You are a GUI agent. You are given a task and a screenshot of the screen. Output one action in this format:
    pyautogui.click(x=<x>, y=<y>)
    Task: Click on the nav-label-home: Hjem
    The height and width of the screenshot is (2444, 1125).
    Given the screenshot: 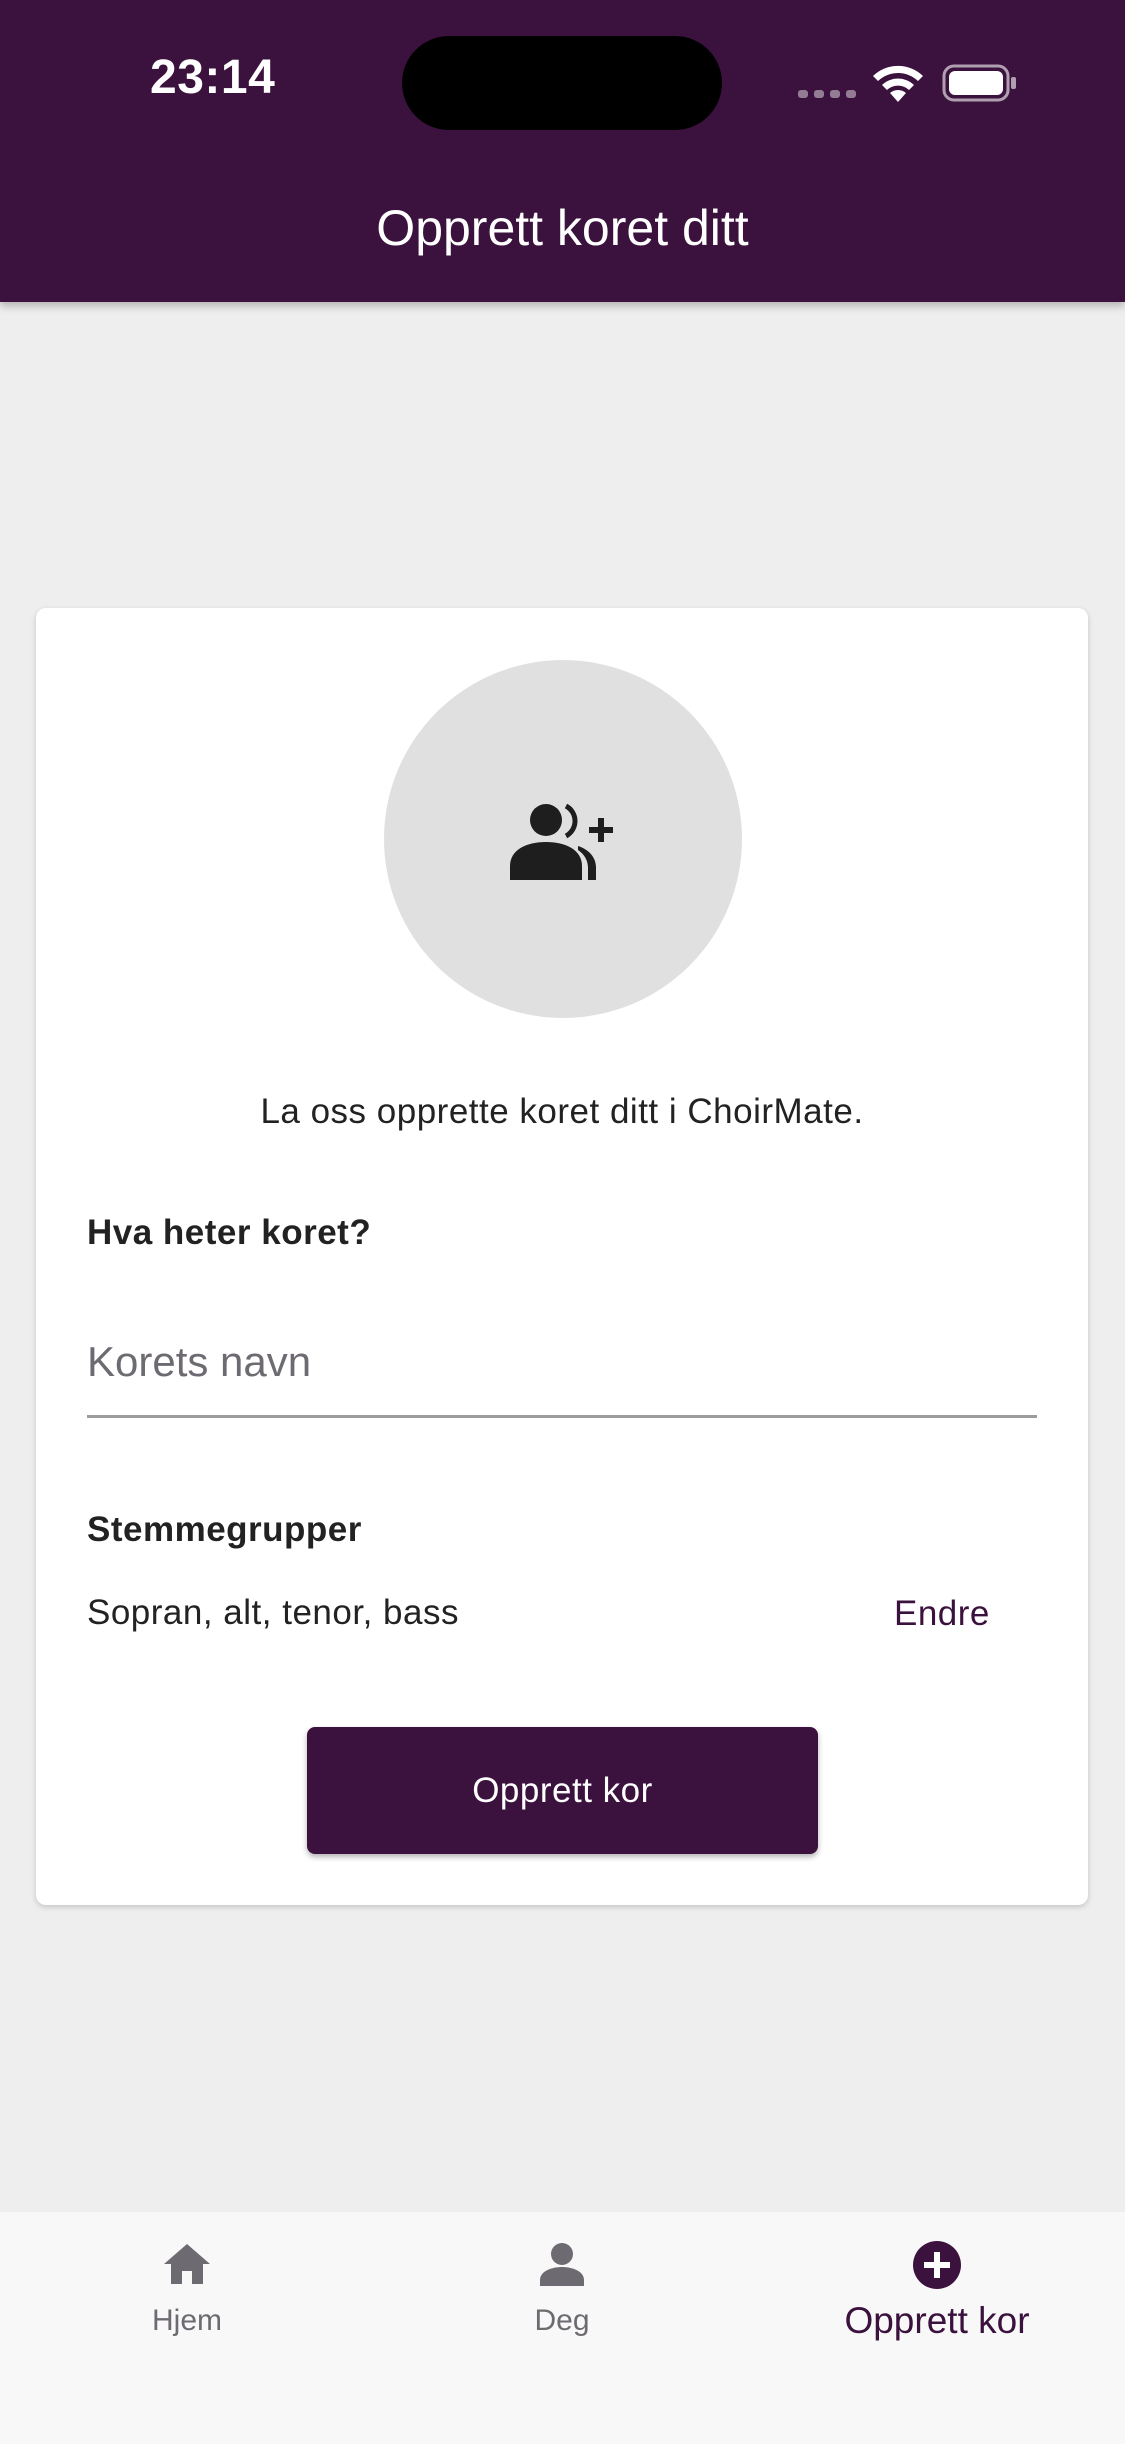 What is the action you would take?
    pyautogui.click(x=186, y=2320)
    